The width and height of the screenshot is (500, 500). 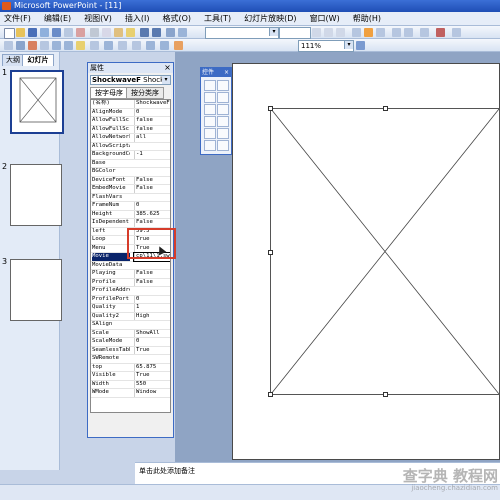 I want to click on show-grid-icon, so click(x=108, y=45).